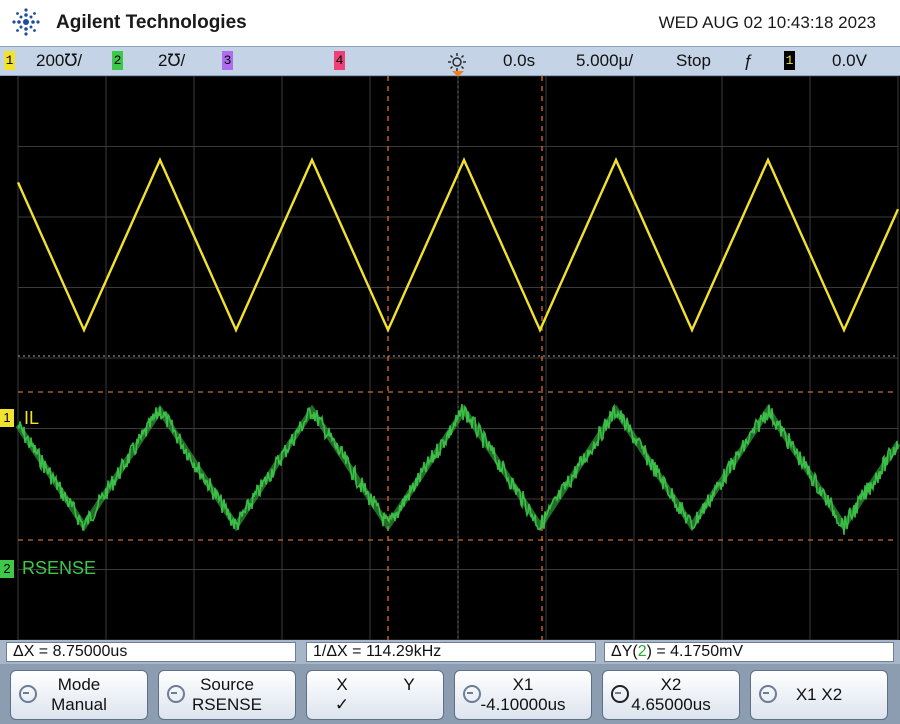  Describe the element at coordinates (519, 61) in the screenshot. I see `horizontal-delay: 0.0s` at that location.